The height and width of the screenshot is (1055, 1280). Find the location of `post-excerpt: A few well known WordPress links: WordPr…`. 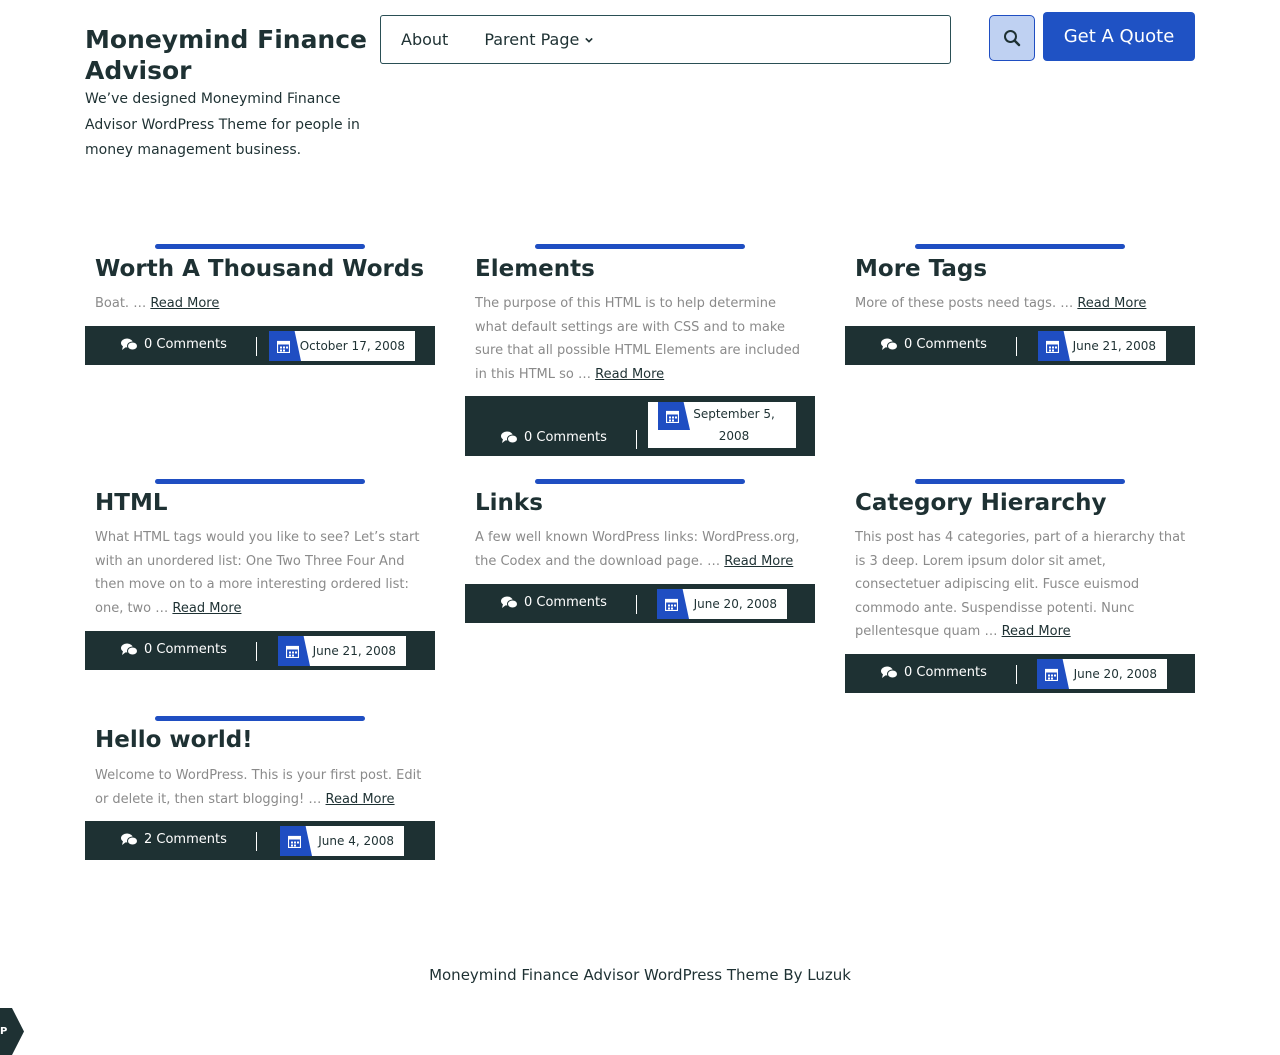

post-excerpt: A few well known WordPress links: WordPr… is located at coordinates (642, 549).